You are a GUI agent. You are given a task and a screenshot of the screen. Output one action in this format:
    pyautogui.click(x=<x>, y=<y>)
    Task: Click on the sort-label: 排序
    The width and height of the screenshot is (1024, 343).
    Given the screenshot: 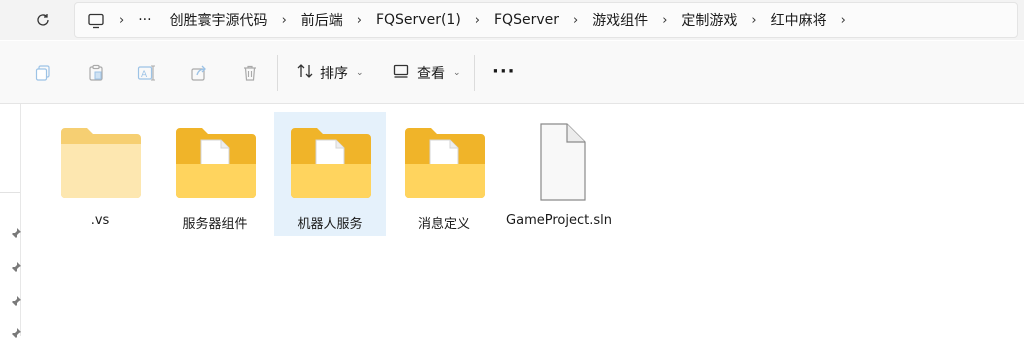 What is the action you would take?
    pyautogui.click(x=334, y=74)
    